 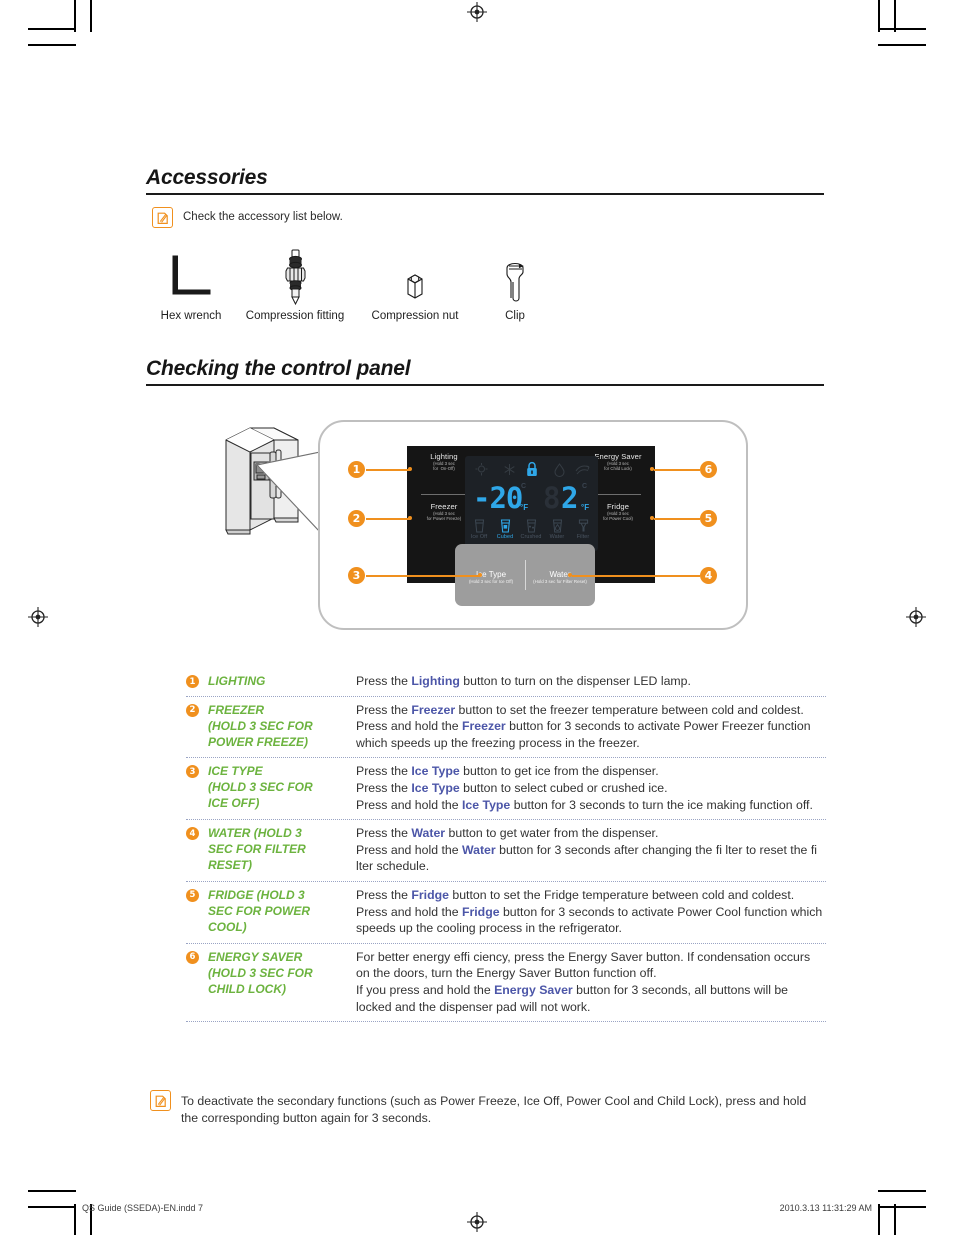 I want to click on clip-icon, so click(x=515, y=277).